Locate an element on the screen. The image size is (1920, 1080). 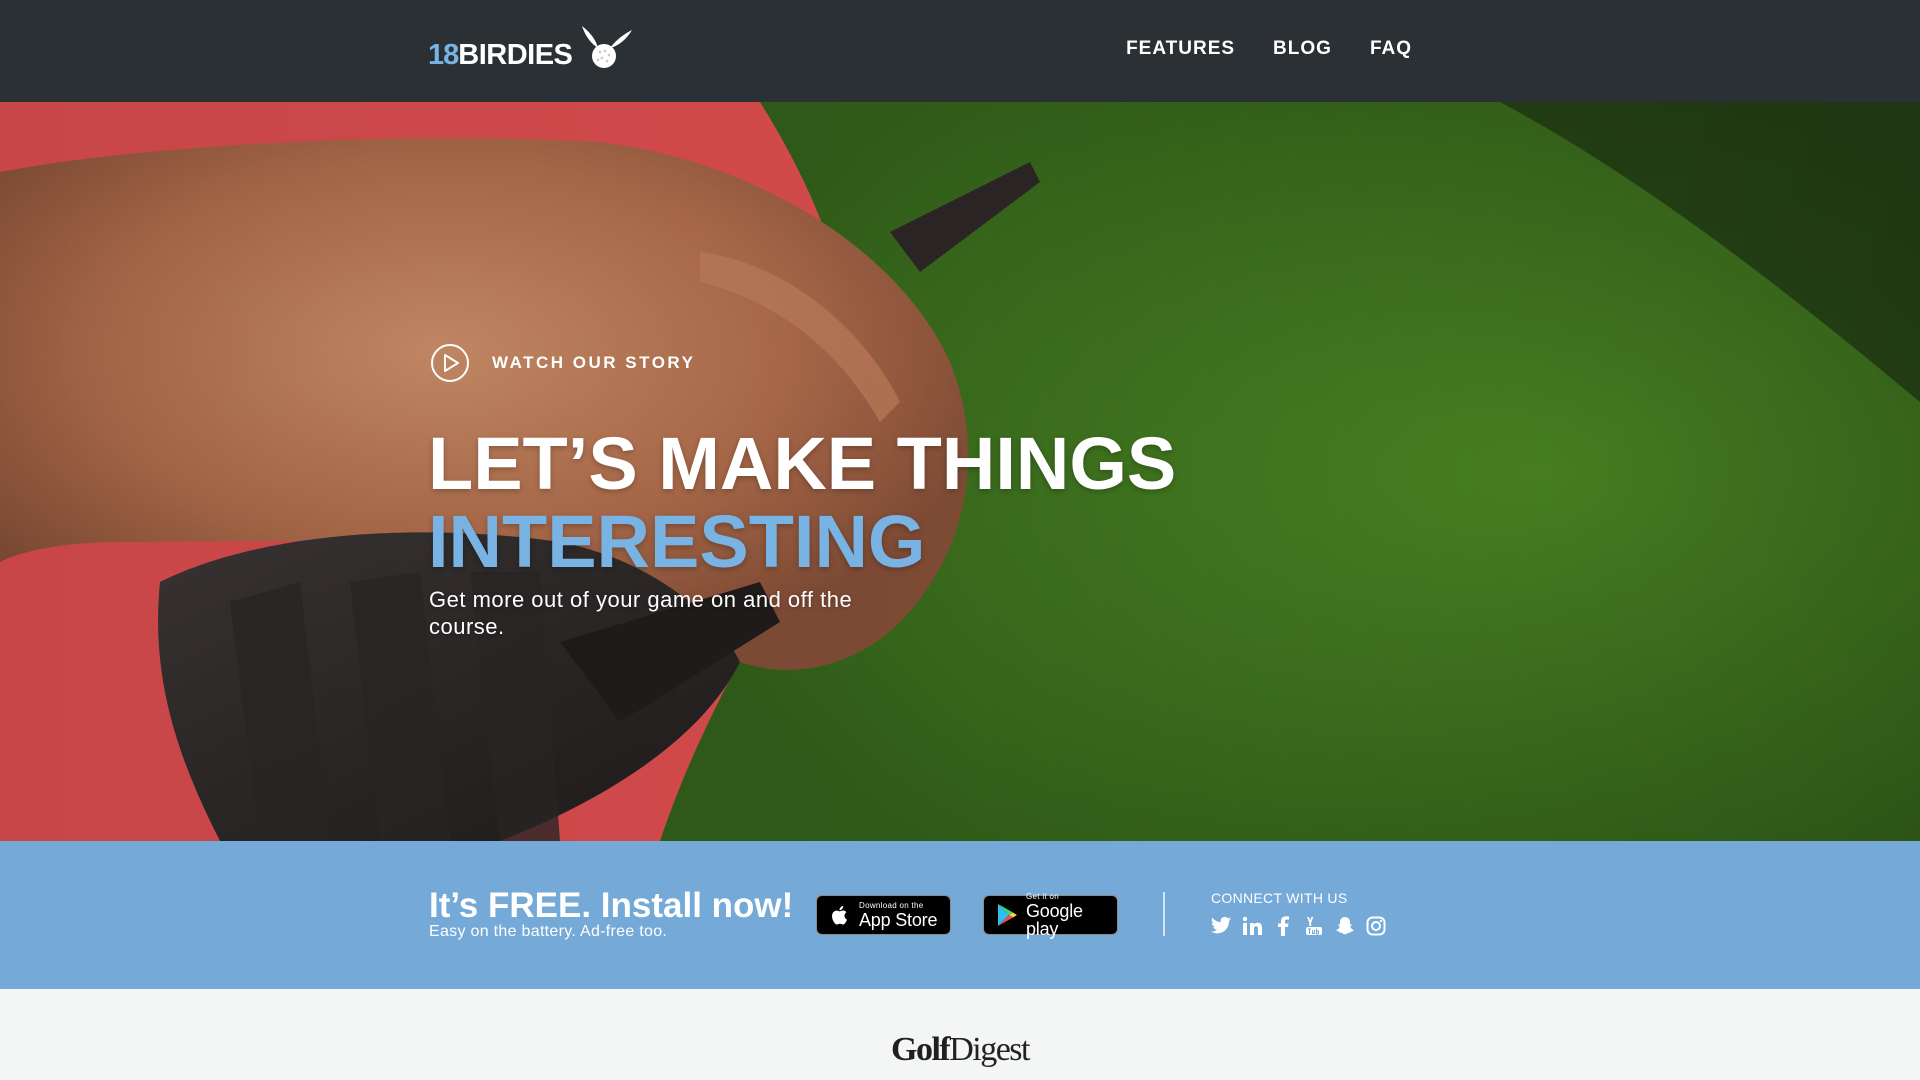
hero-headline: LET’S MAKE THINGS INTERESTING is located at coordinates (802, 503).